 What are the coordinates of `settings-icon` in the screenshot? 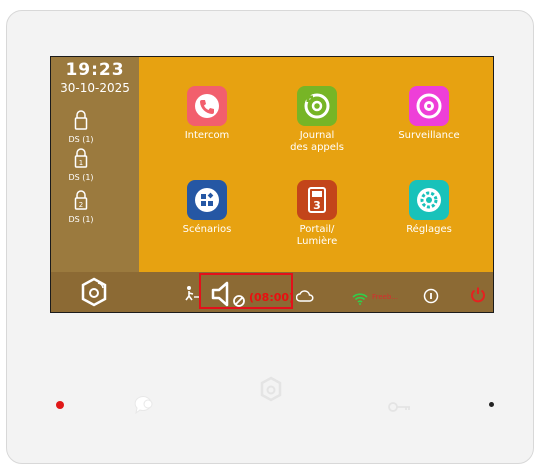 It's located at (429, 200).